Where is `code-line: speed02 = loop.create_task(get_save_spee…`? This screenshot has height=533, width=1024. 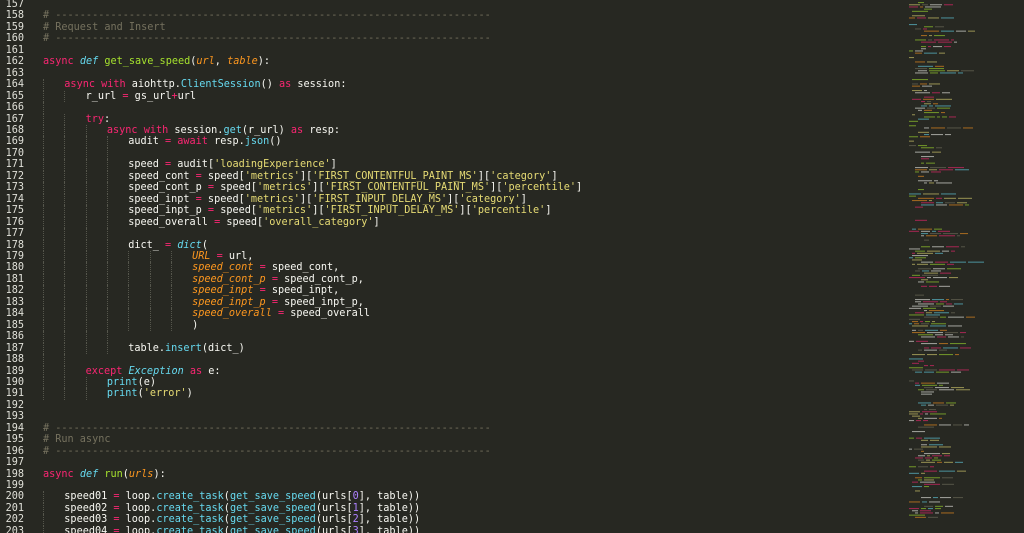 code-line: speed02 = loop.create_task(get_save_spee… is located at coordinates (471, 508).